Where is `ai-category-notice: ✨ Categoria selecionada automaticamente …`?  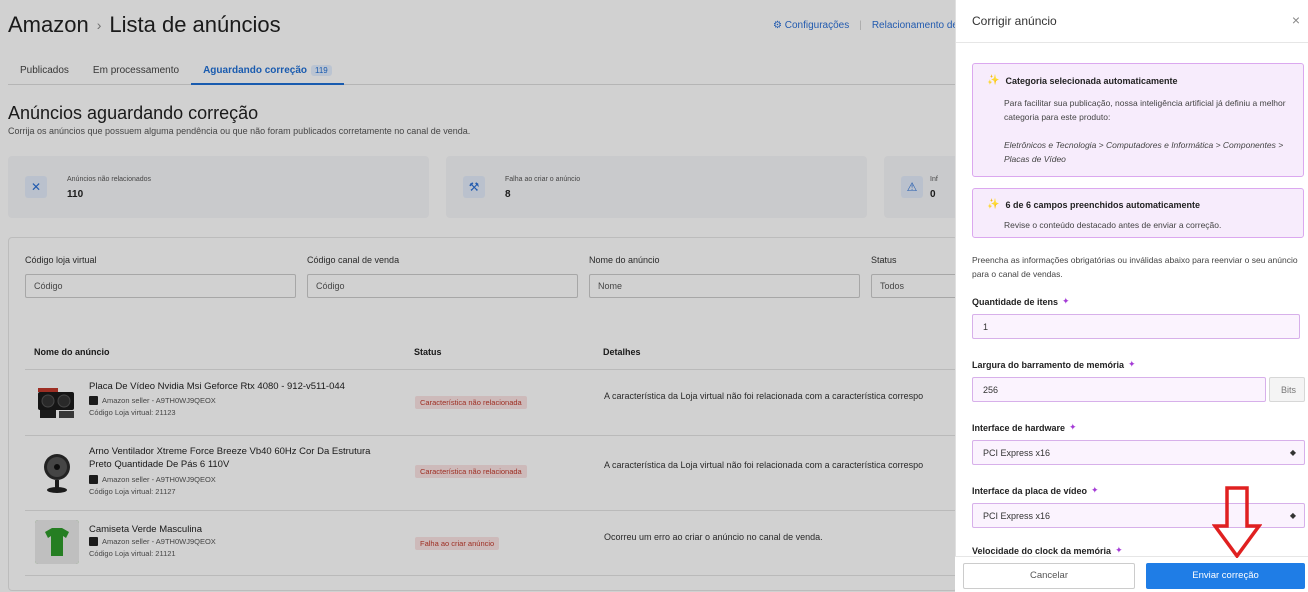 ai-category-notice: ✨ Categoria selecionada automaticamente … is located at coordinates (1138, 120).